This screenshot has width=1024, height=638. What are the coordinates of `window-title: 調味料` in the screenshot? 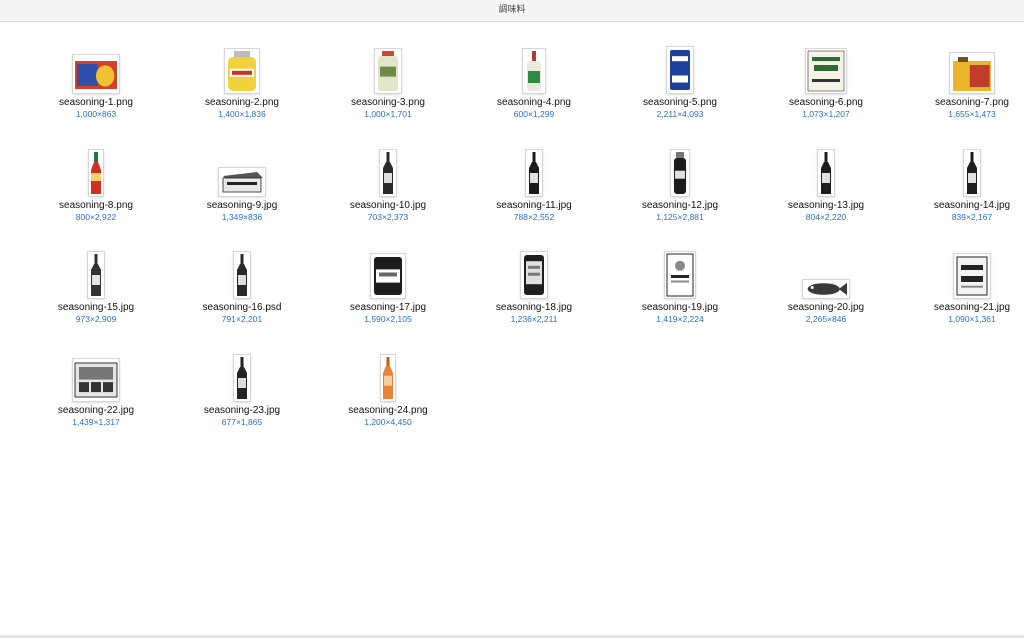 It's located at (512, 11).